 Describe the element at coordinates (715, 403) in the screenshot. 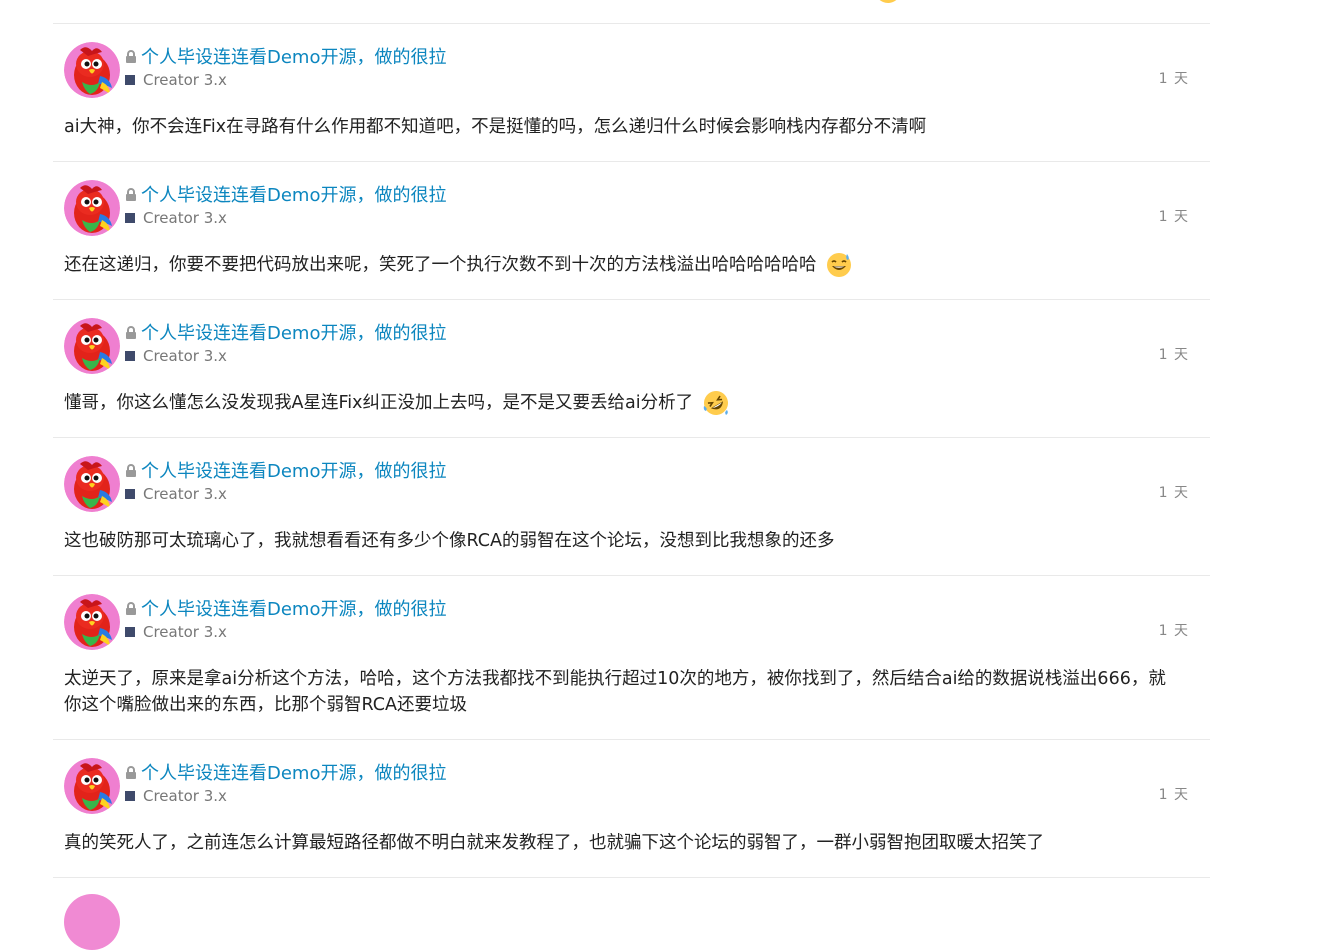

I see `rofl-emoji` at that location.